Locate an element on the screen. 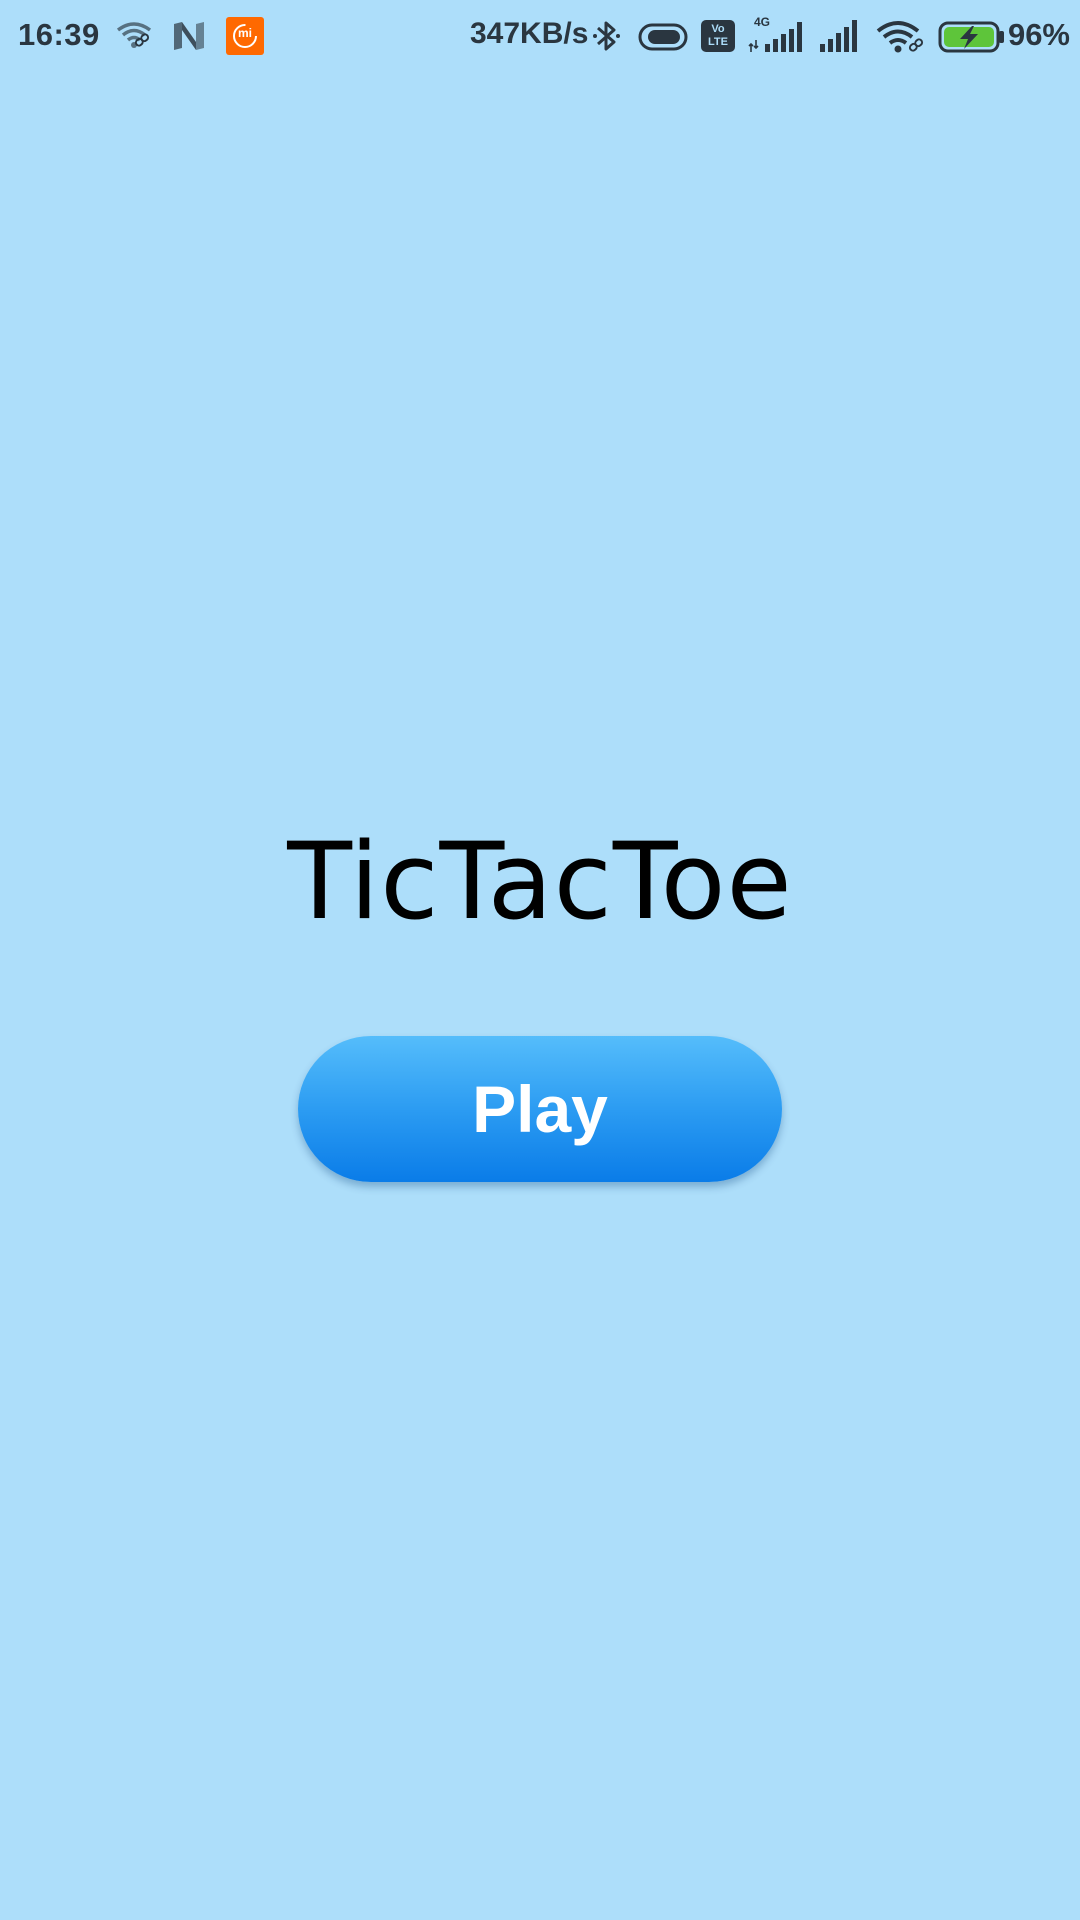 The height and width of the screenshot is (1920, 1080). page-title: TicTacToe is located at coordinates (540, 881).